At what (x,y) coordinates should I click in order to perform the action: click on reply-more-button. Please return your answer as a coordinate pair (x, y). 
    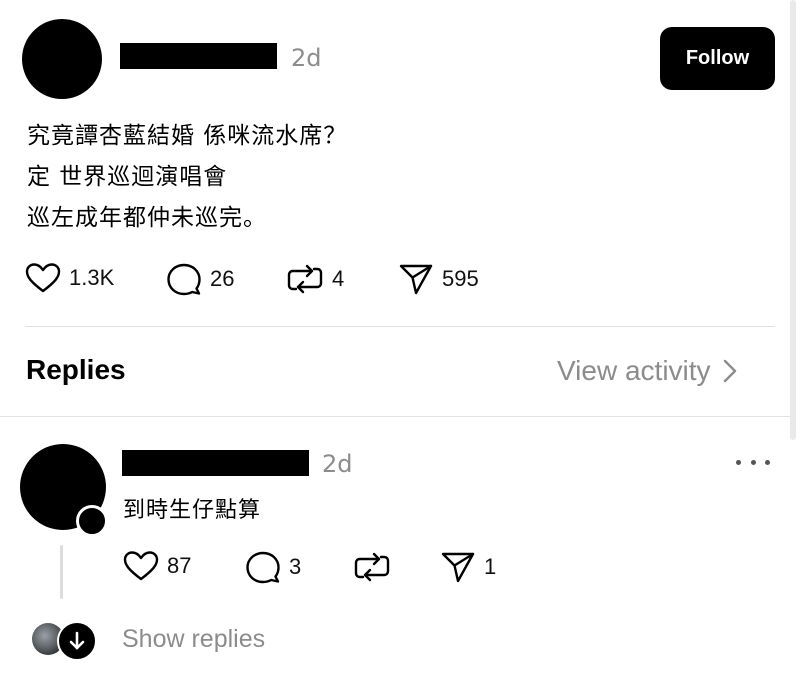
    Looking at the image, I should click on (753, 462).